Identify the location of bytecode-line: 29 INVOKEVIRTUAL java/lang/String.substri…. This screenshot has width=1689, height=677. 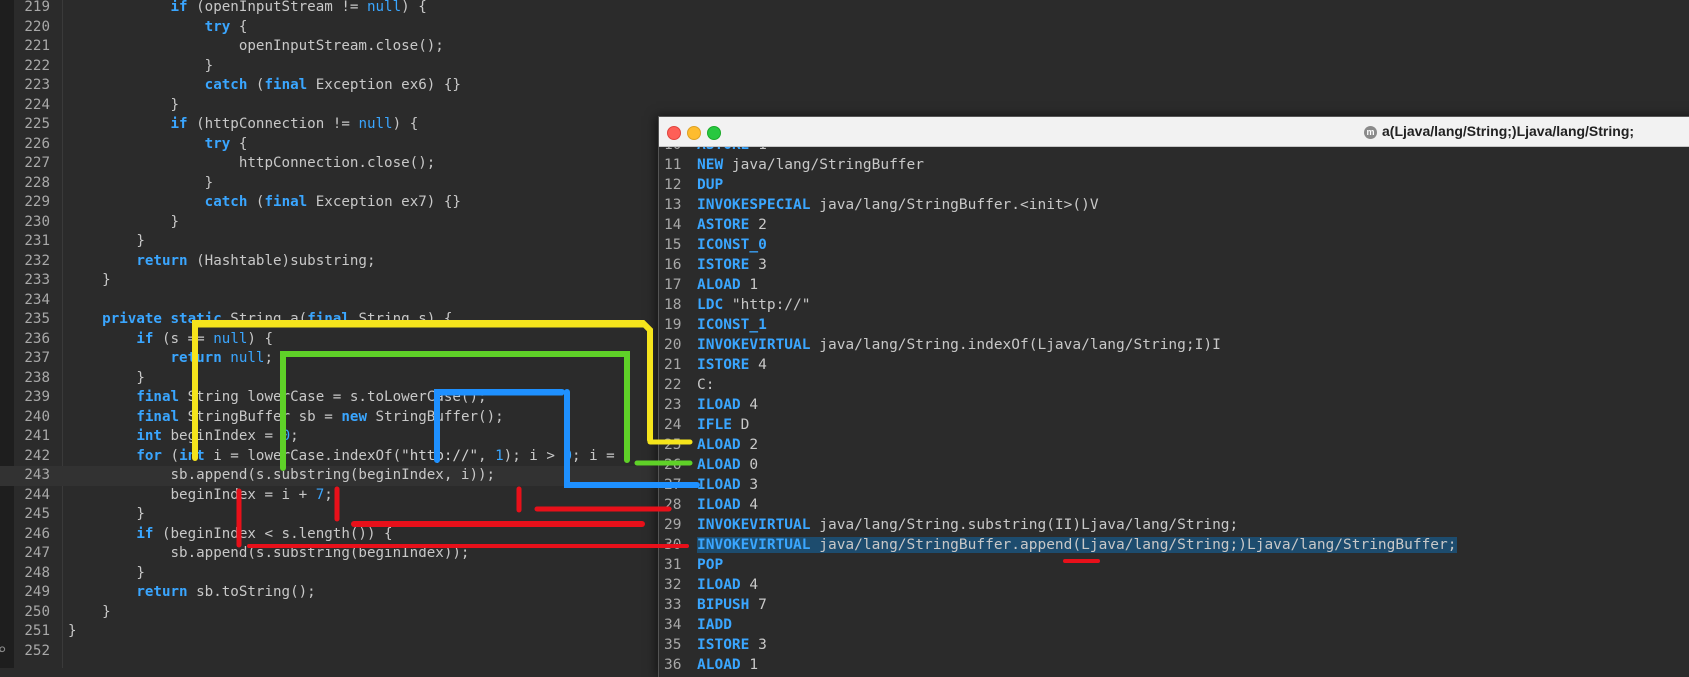
(948, 525).